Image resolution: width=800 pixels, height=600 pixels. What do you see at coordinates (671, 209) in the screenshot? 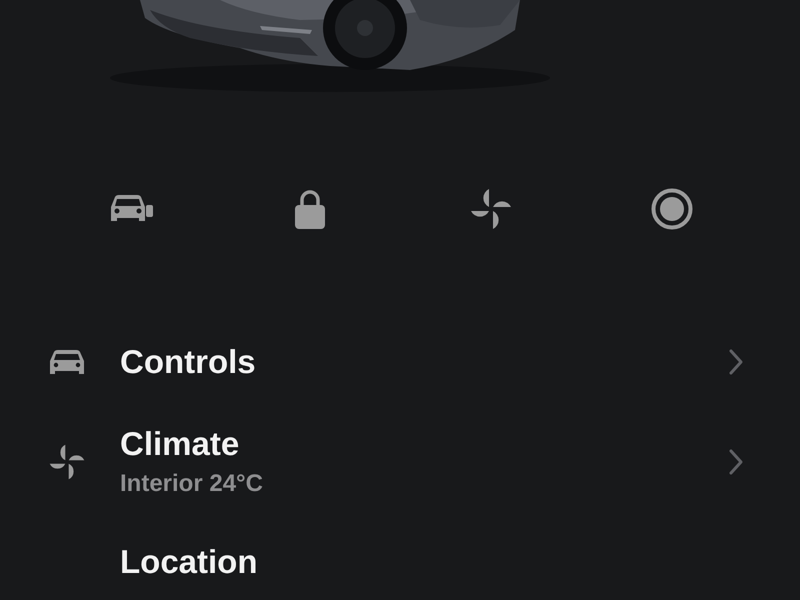
I see `record-icon` at bounding box center [671, 209].